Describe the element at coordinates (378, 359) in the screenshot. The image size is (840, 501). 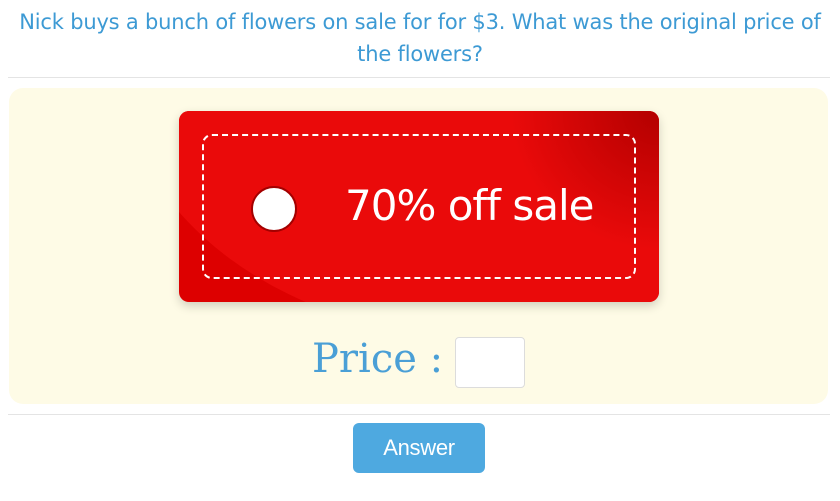
I see `price-label: Price :` at that location.